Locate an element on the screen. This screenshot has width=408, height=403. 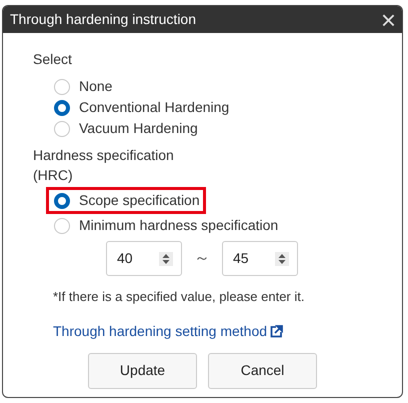
unit-label: (HRC) is located at coordinates (53, 175).